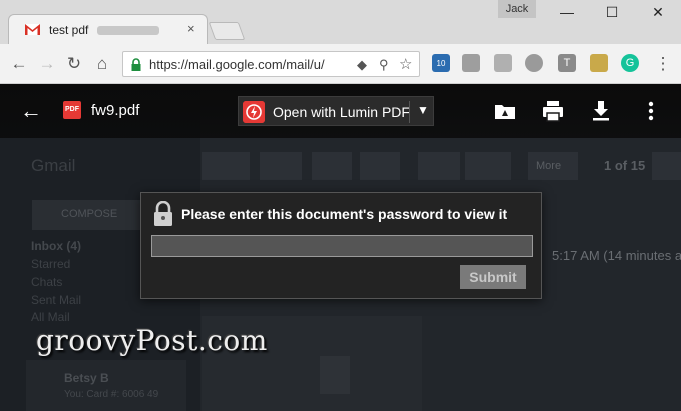  I want to click on pdf-toolbar: ← PDF fw9.pdf Open with Lumin PDF ▼, so click(340, 111).